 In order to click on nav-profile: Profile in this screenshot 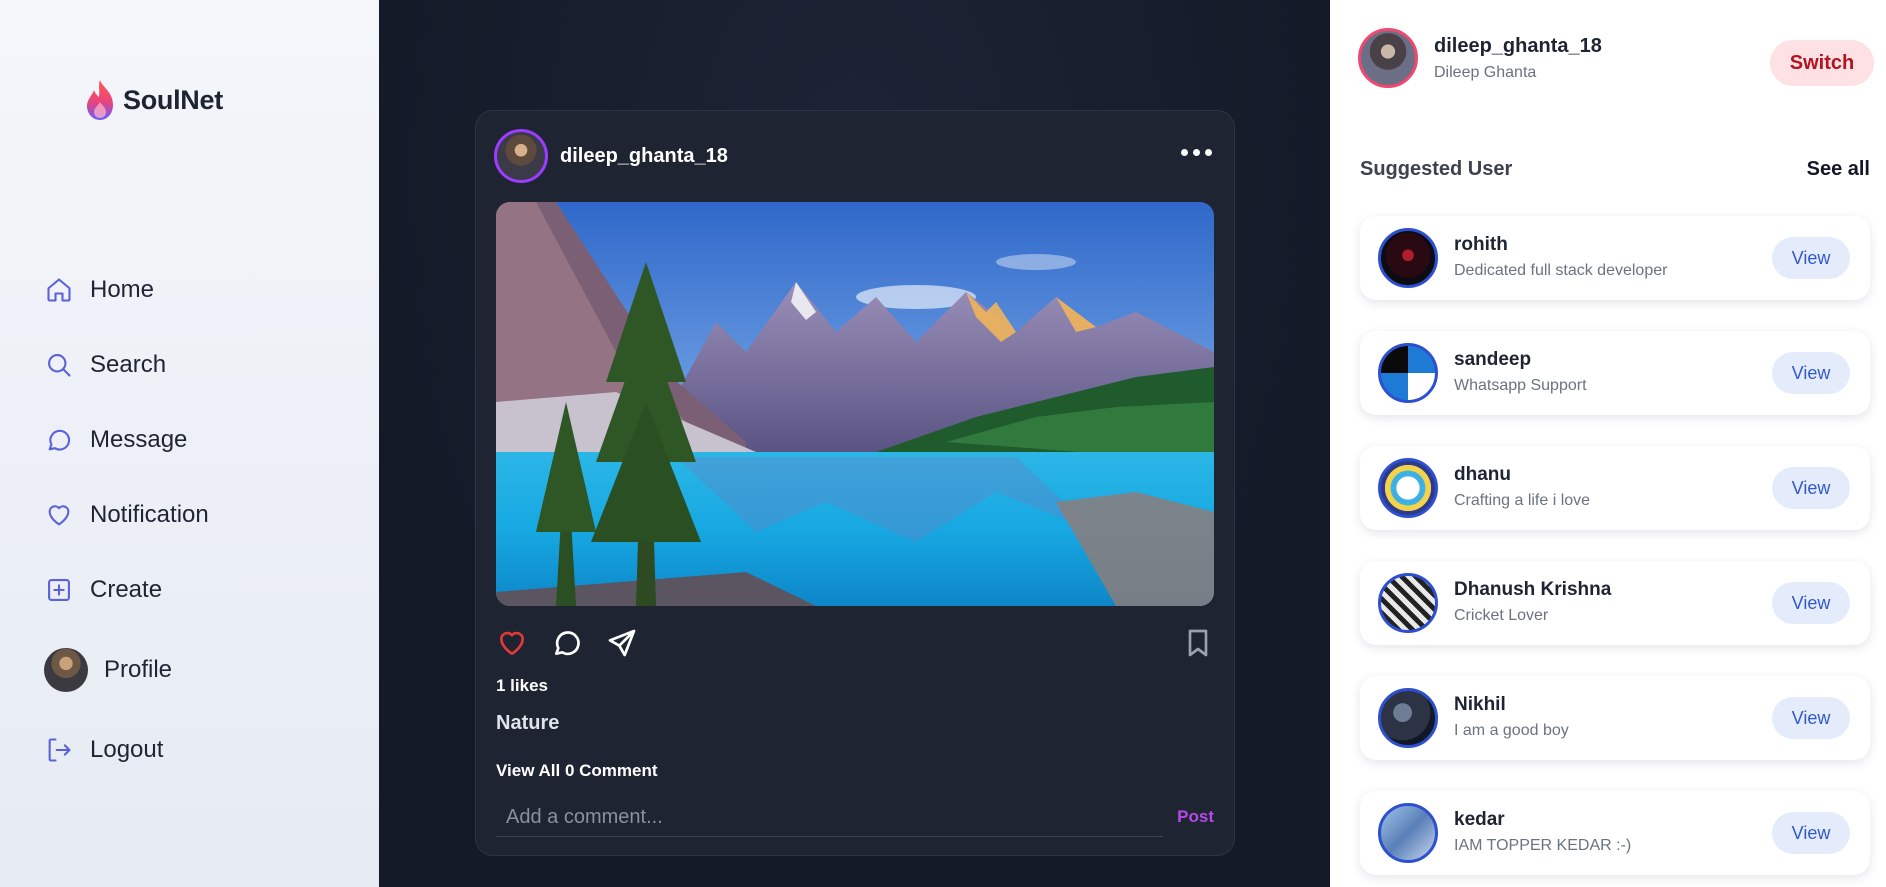, I will do `click(108, 670)`.